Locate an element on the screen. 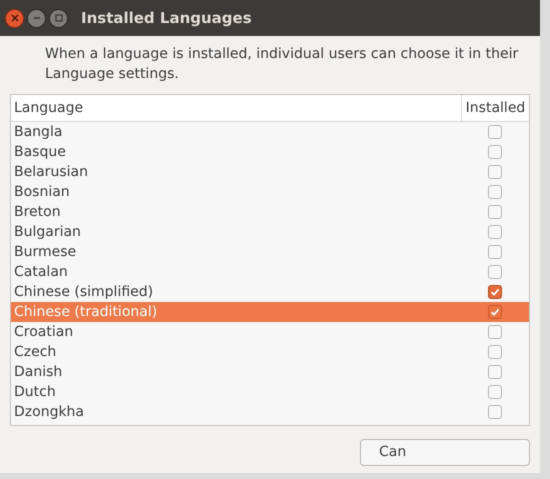 The height and width of the screenshot is (479, 550). close-button is located at coordinates (14, 18).